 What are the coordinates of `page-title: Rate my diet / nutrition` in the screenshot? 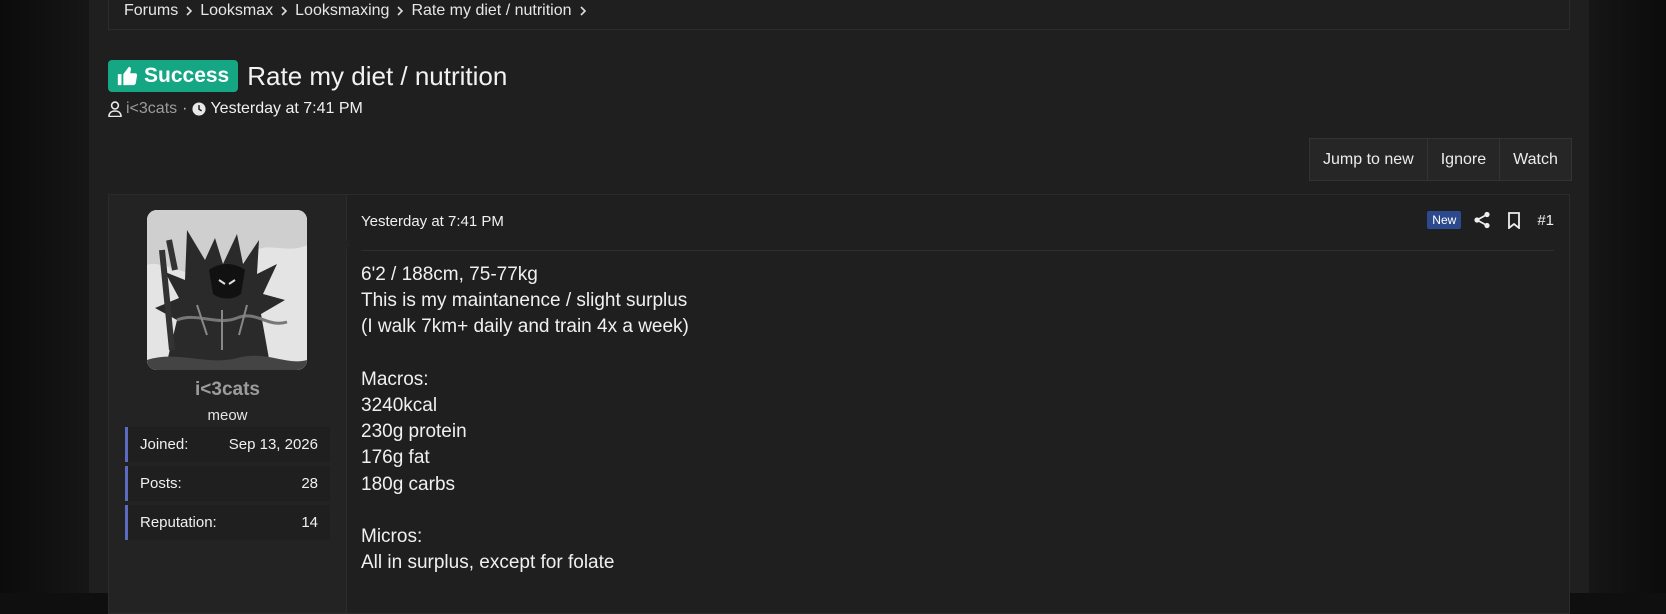 It's located at (377, 75).